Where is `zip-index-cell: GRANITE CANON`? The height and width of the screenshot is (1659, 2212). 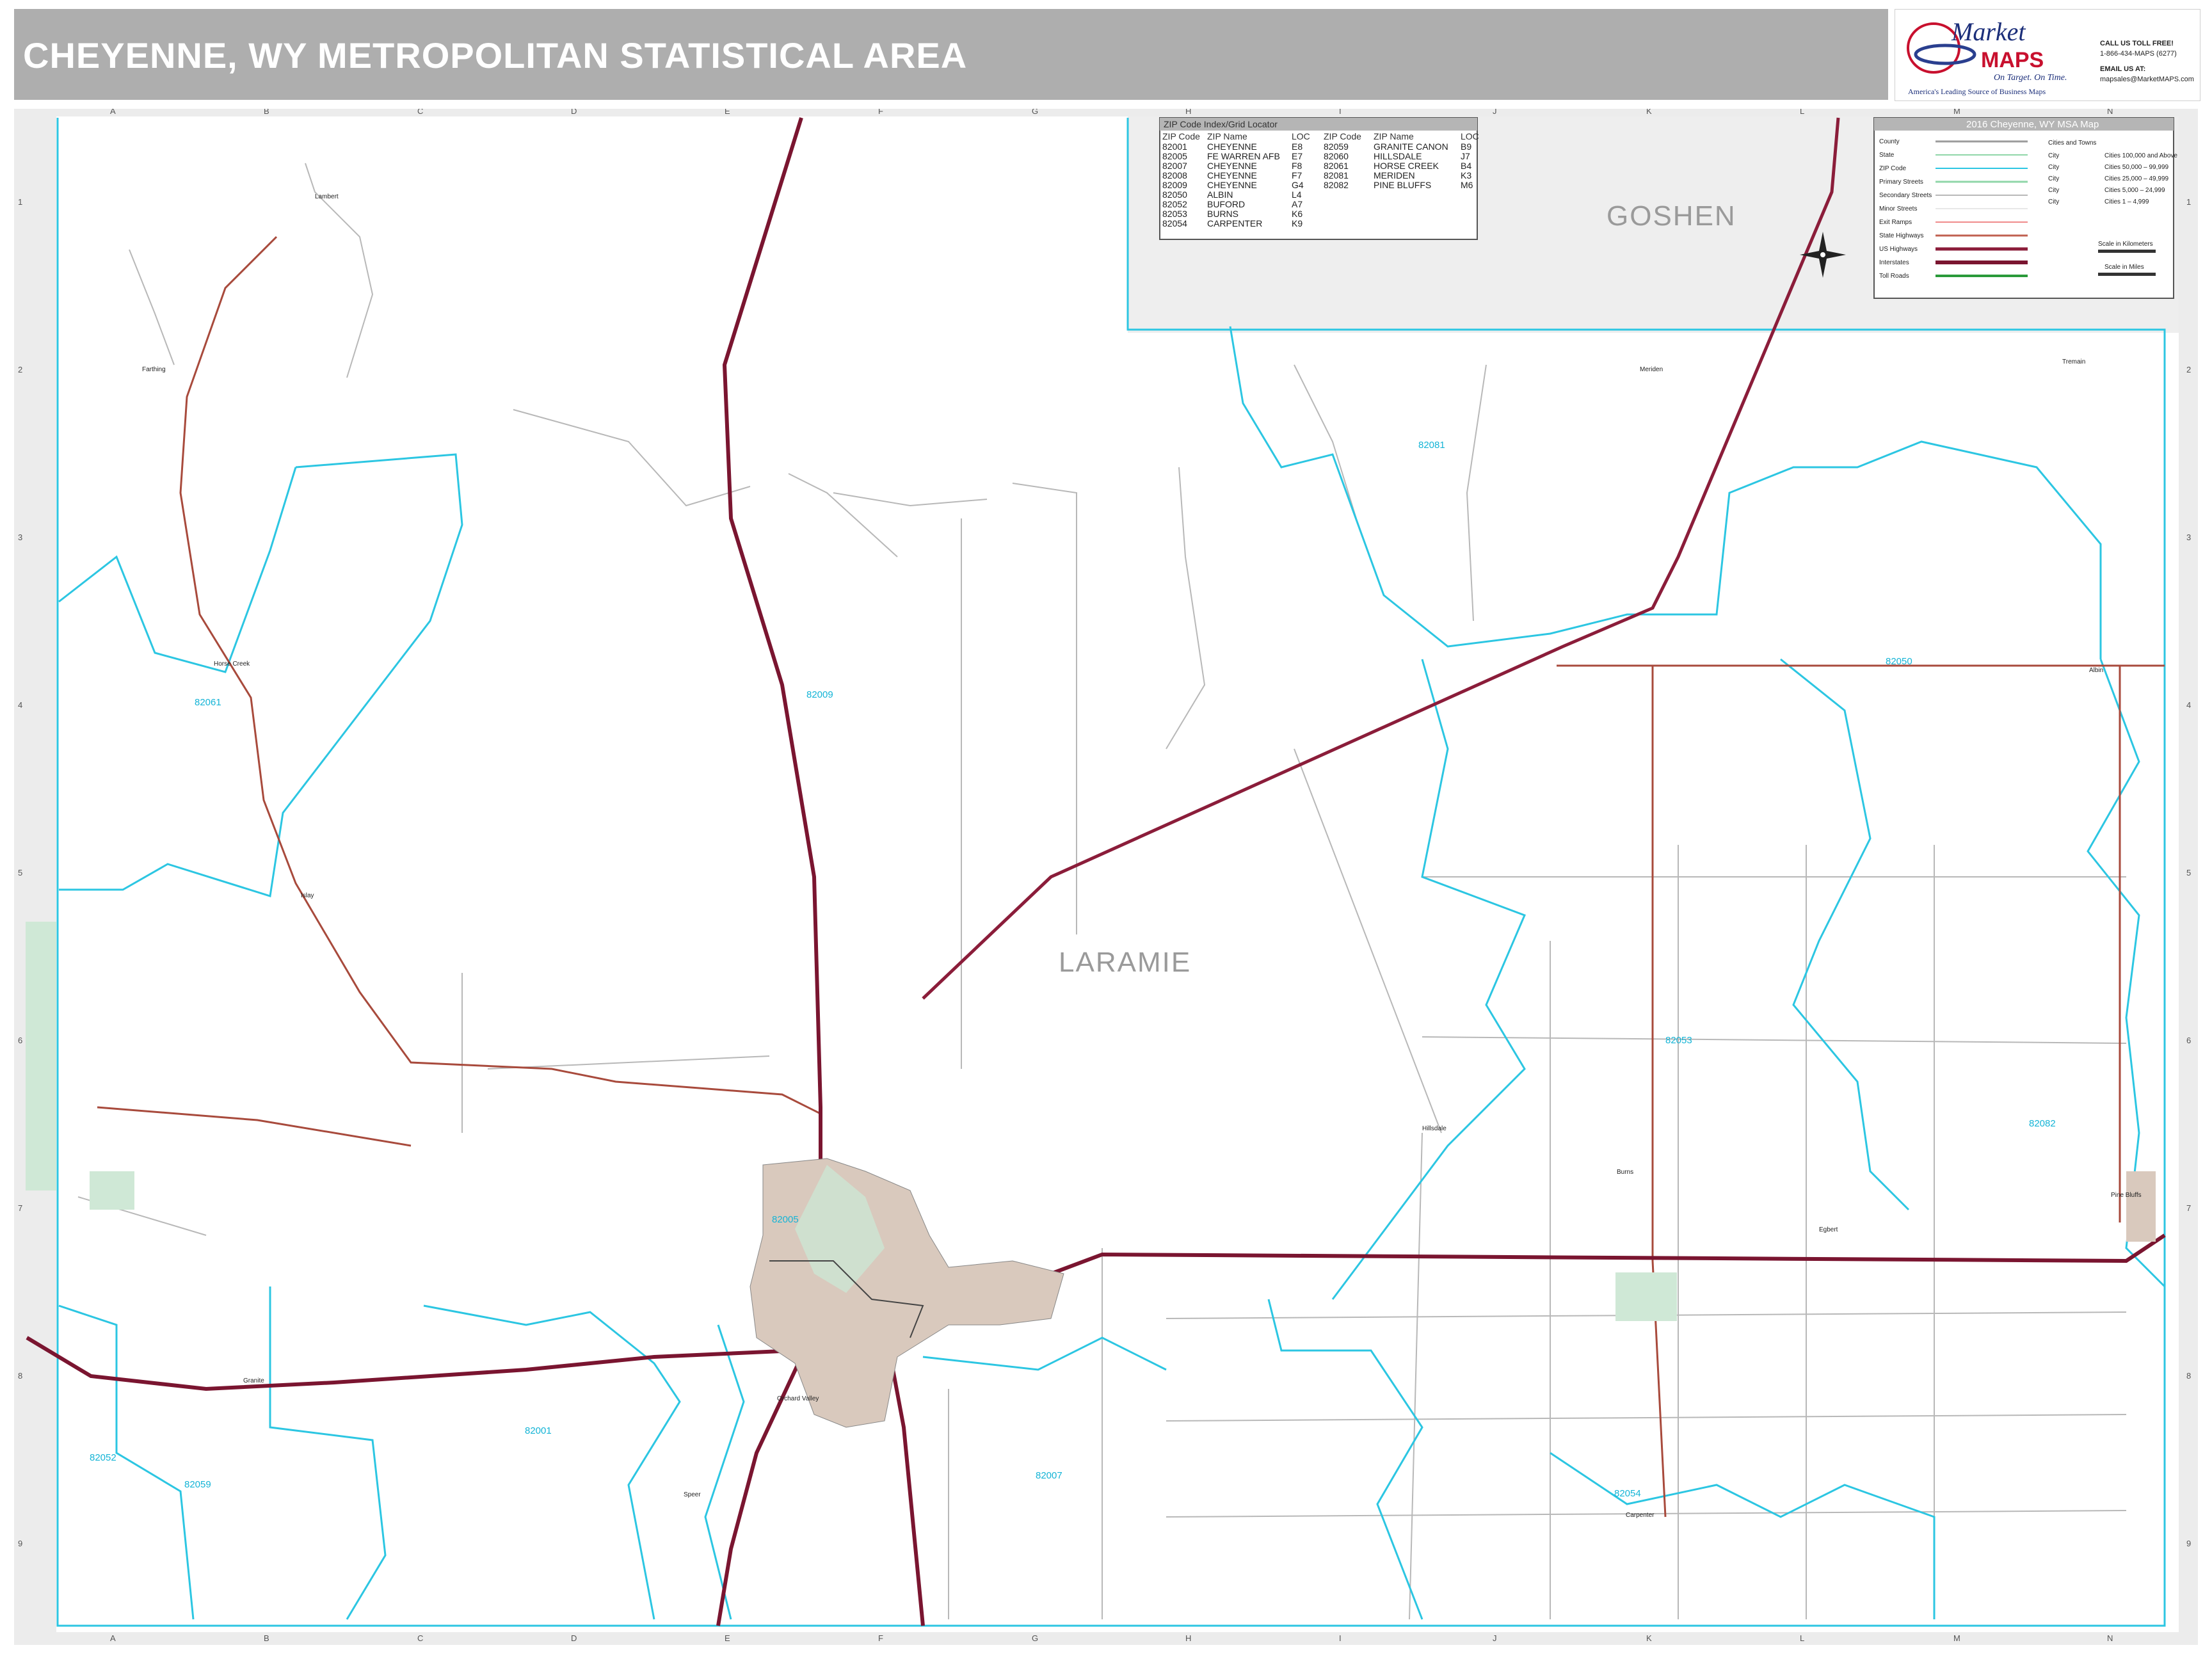 zip-index-cell: GRANITE CANON is located at coordinates (1411, 146).